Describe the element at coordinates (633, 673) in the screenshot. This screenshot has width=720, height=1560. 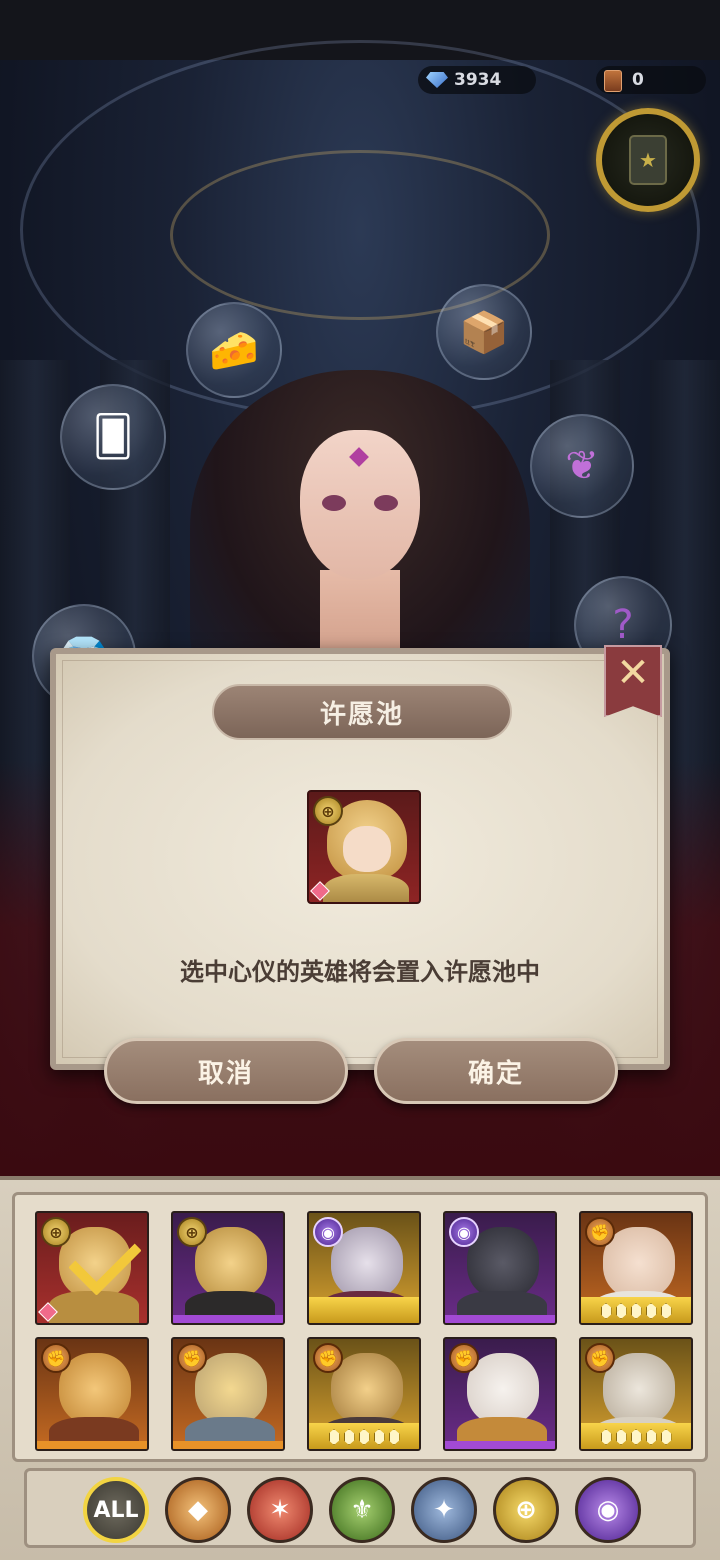
I see `close-icon: ✕` at that location.